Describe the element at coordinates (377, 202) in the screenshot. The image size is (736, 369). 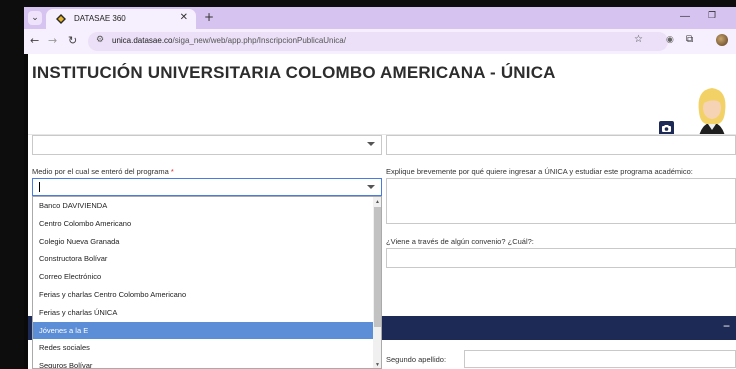
I see `scroll-up-icon: ▲` at that location.